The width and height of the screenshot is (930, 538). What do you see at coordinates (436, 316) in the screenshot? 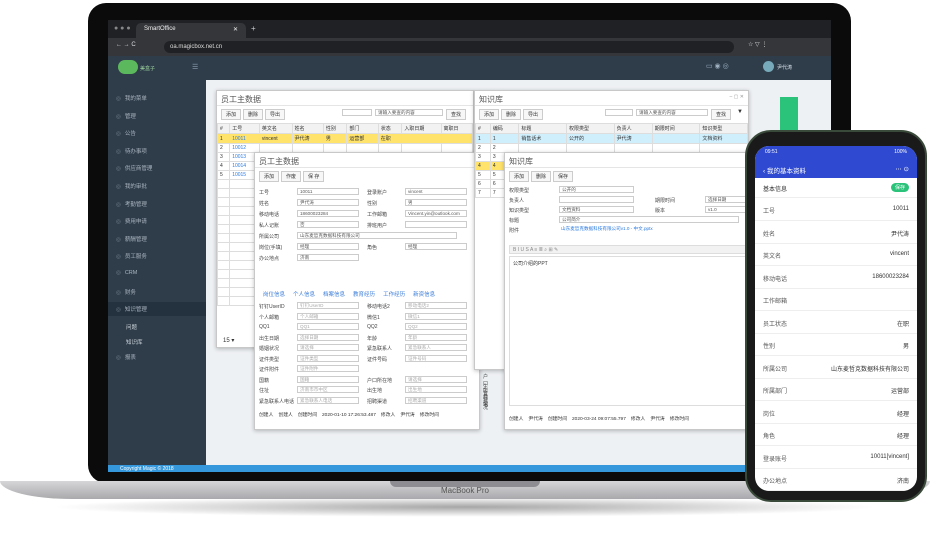
I see `field-input: 微信1` at bounding box center [436, 316].